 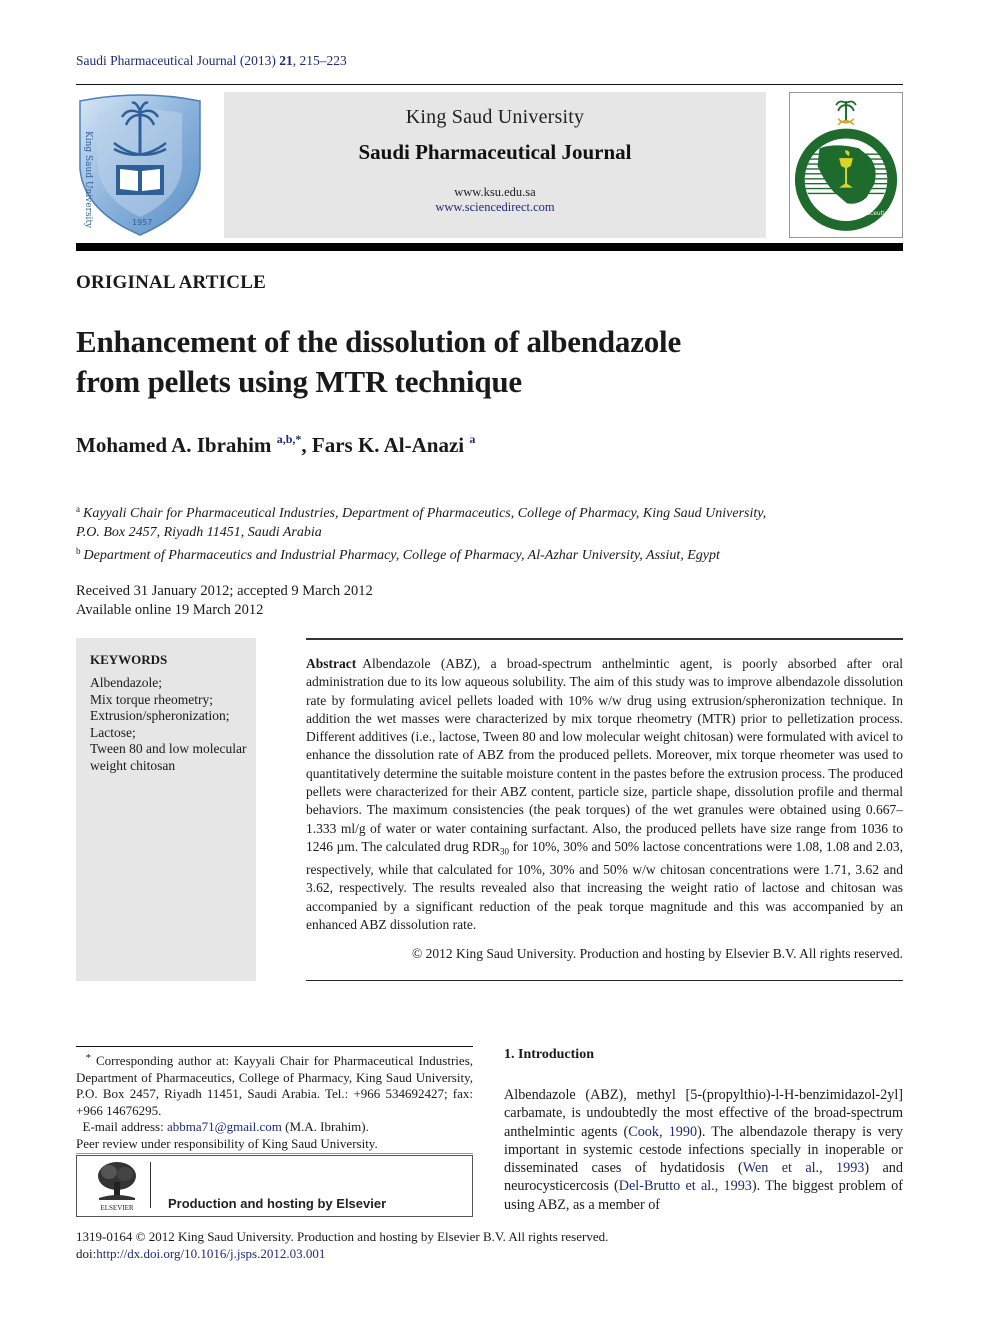 I want to click on saudi-pharmaceutical-society-logo: Saudi Pharmaceutical Society, so click(x=853, y=165).